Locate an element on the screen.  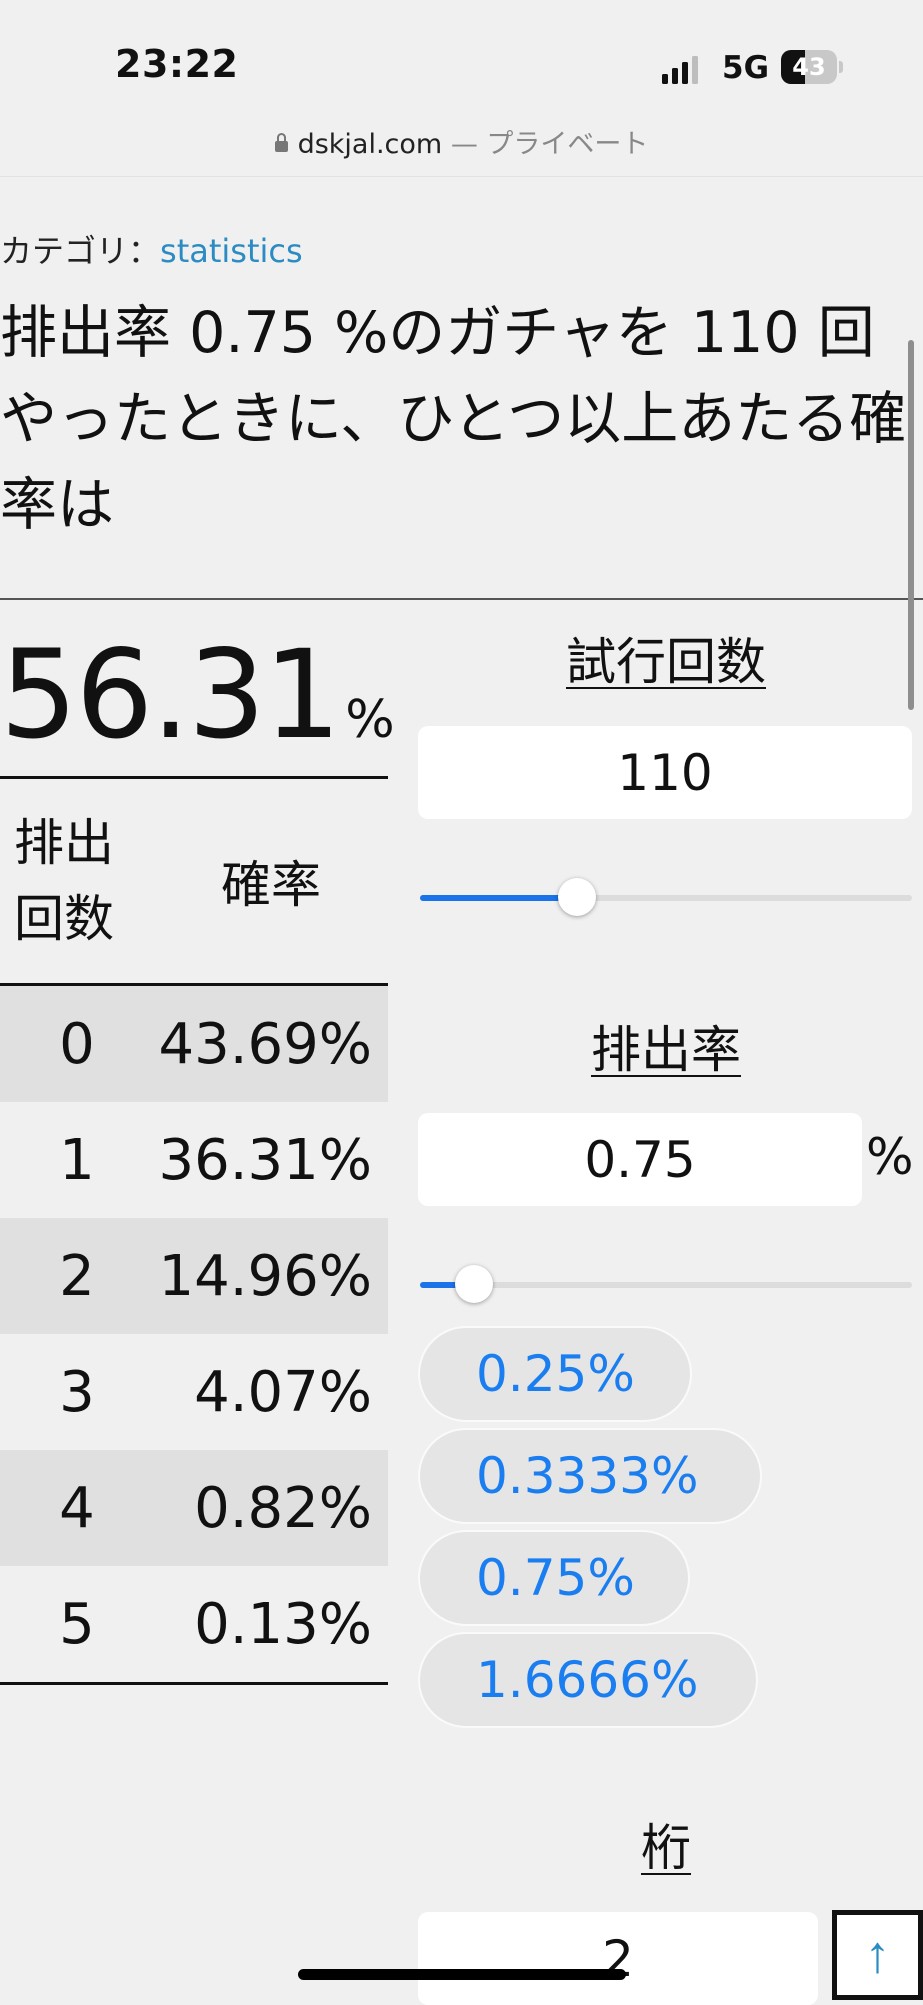
cell-count: 4 is located at coordinates (77, 1508).